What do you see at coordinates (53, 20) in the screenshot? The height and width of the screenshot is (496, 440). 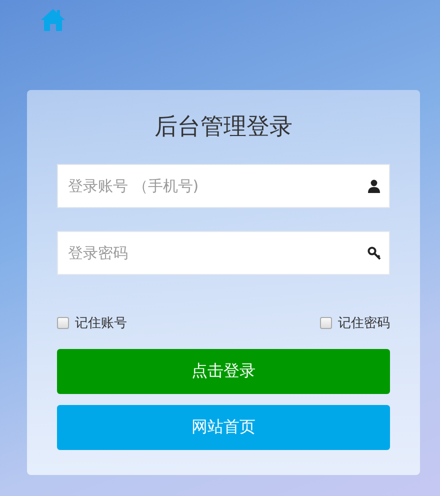 I see `home-icon` at bounding box center [53, 20].